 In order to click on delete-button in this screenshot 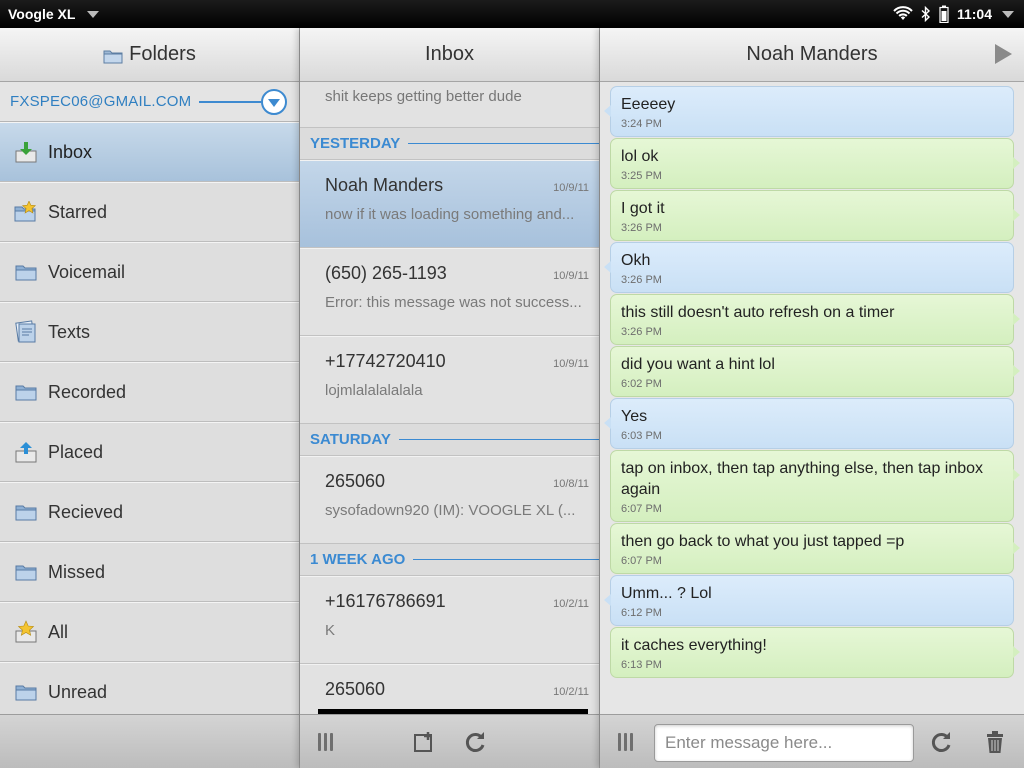, I will do `click(995, 742)`.